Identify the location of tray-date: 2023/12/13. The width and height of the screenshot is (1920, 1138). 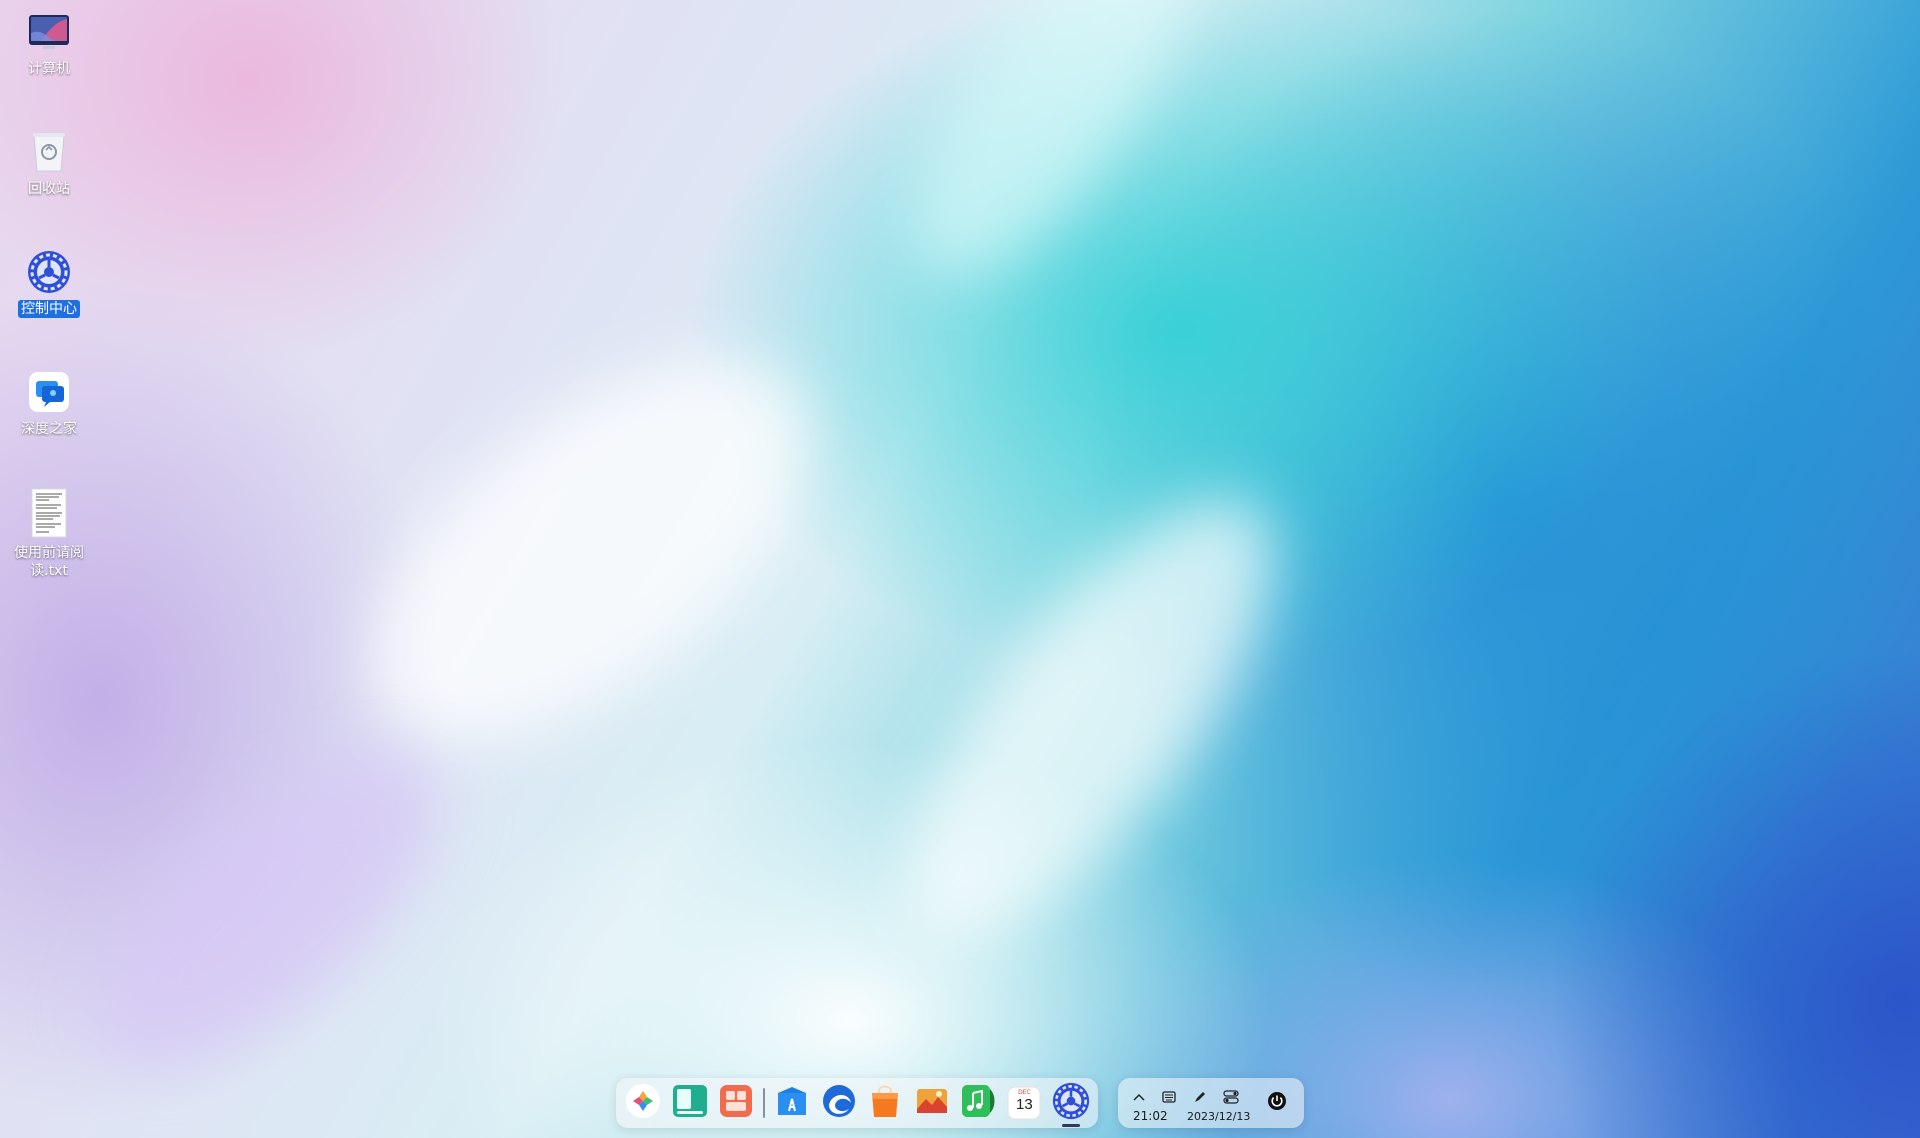
(1218, 1116).